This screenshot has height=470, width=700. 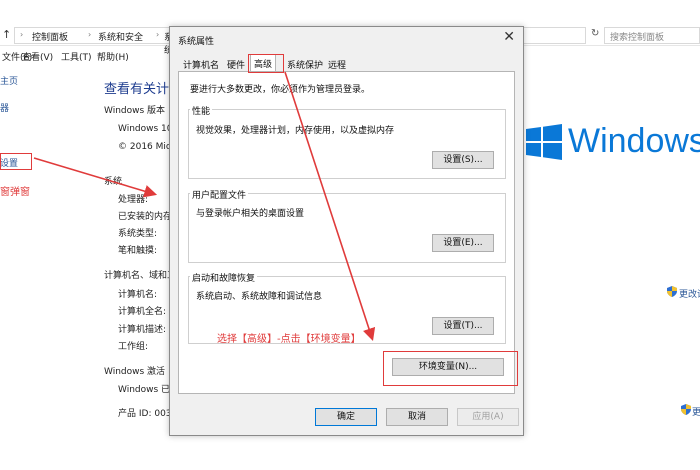 What do you see at coordinates (509, 37) in the screenshot?
I see `close-icon: ✕` at bounding box center [509, 37].